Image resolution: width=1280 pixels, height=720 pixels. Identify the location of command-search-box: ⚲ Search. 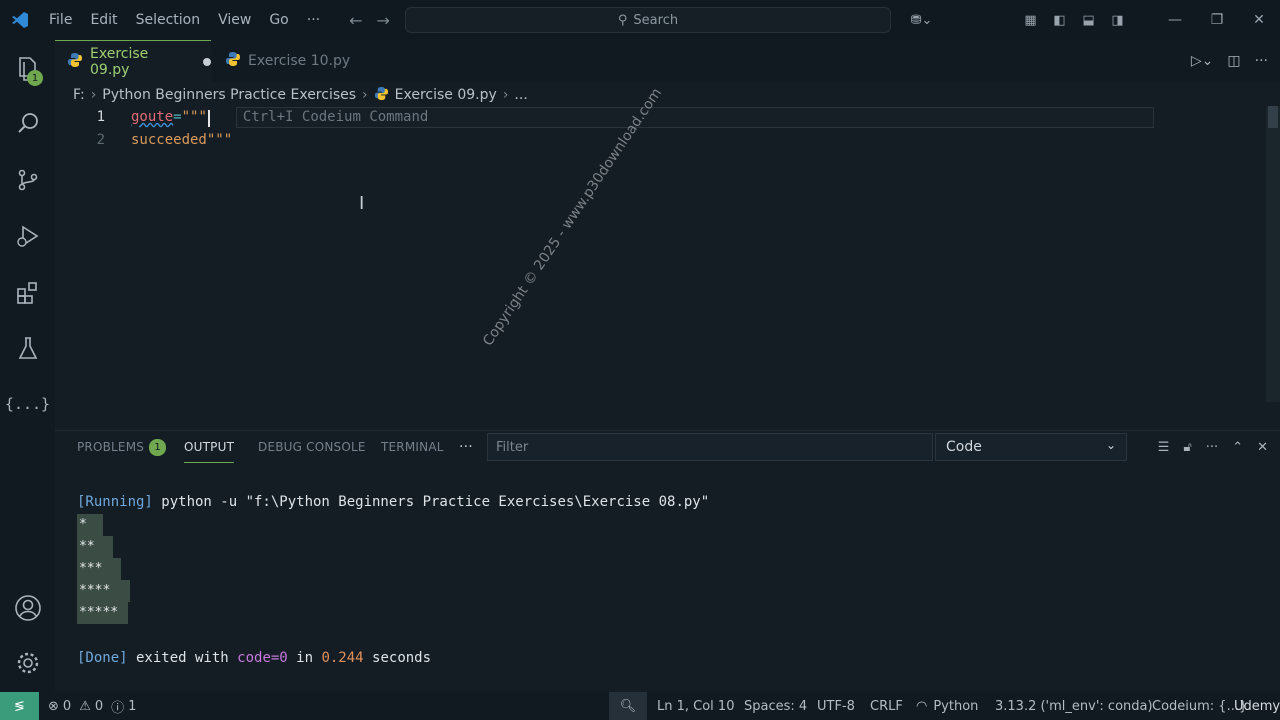
(648, 20).